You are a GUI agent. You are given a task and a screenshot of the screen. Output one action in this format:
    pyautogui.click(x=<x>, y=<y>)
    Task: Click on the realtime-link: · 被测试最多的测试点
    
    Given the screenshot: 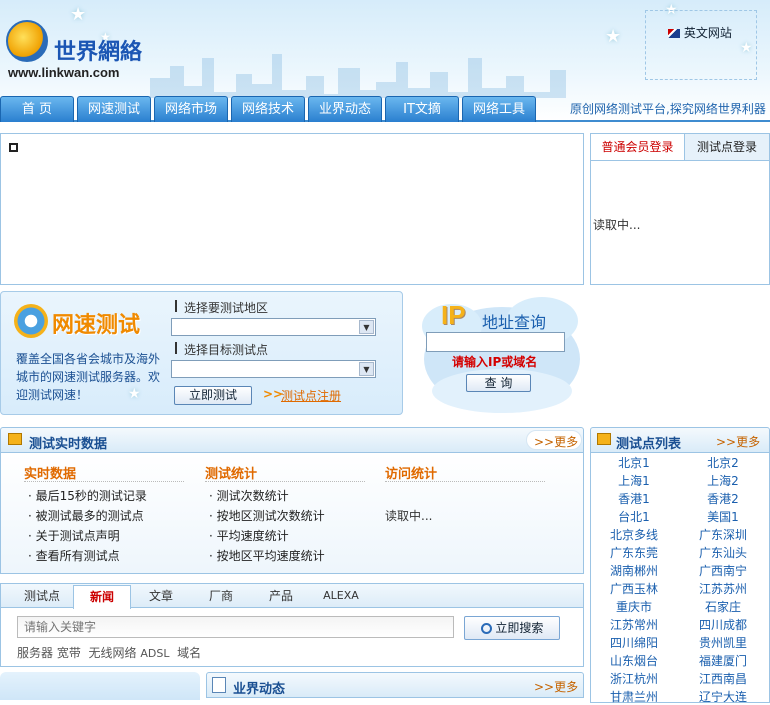 What is the action you would take?
    pyautogui.click(x=86, y=515)
    